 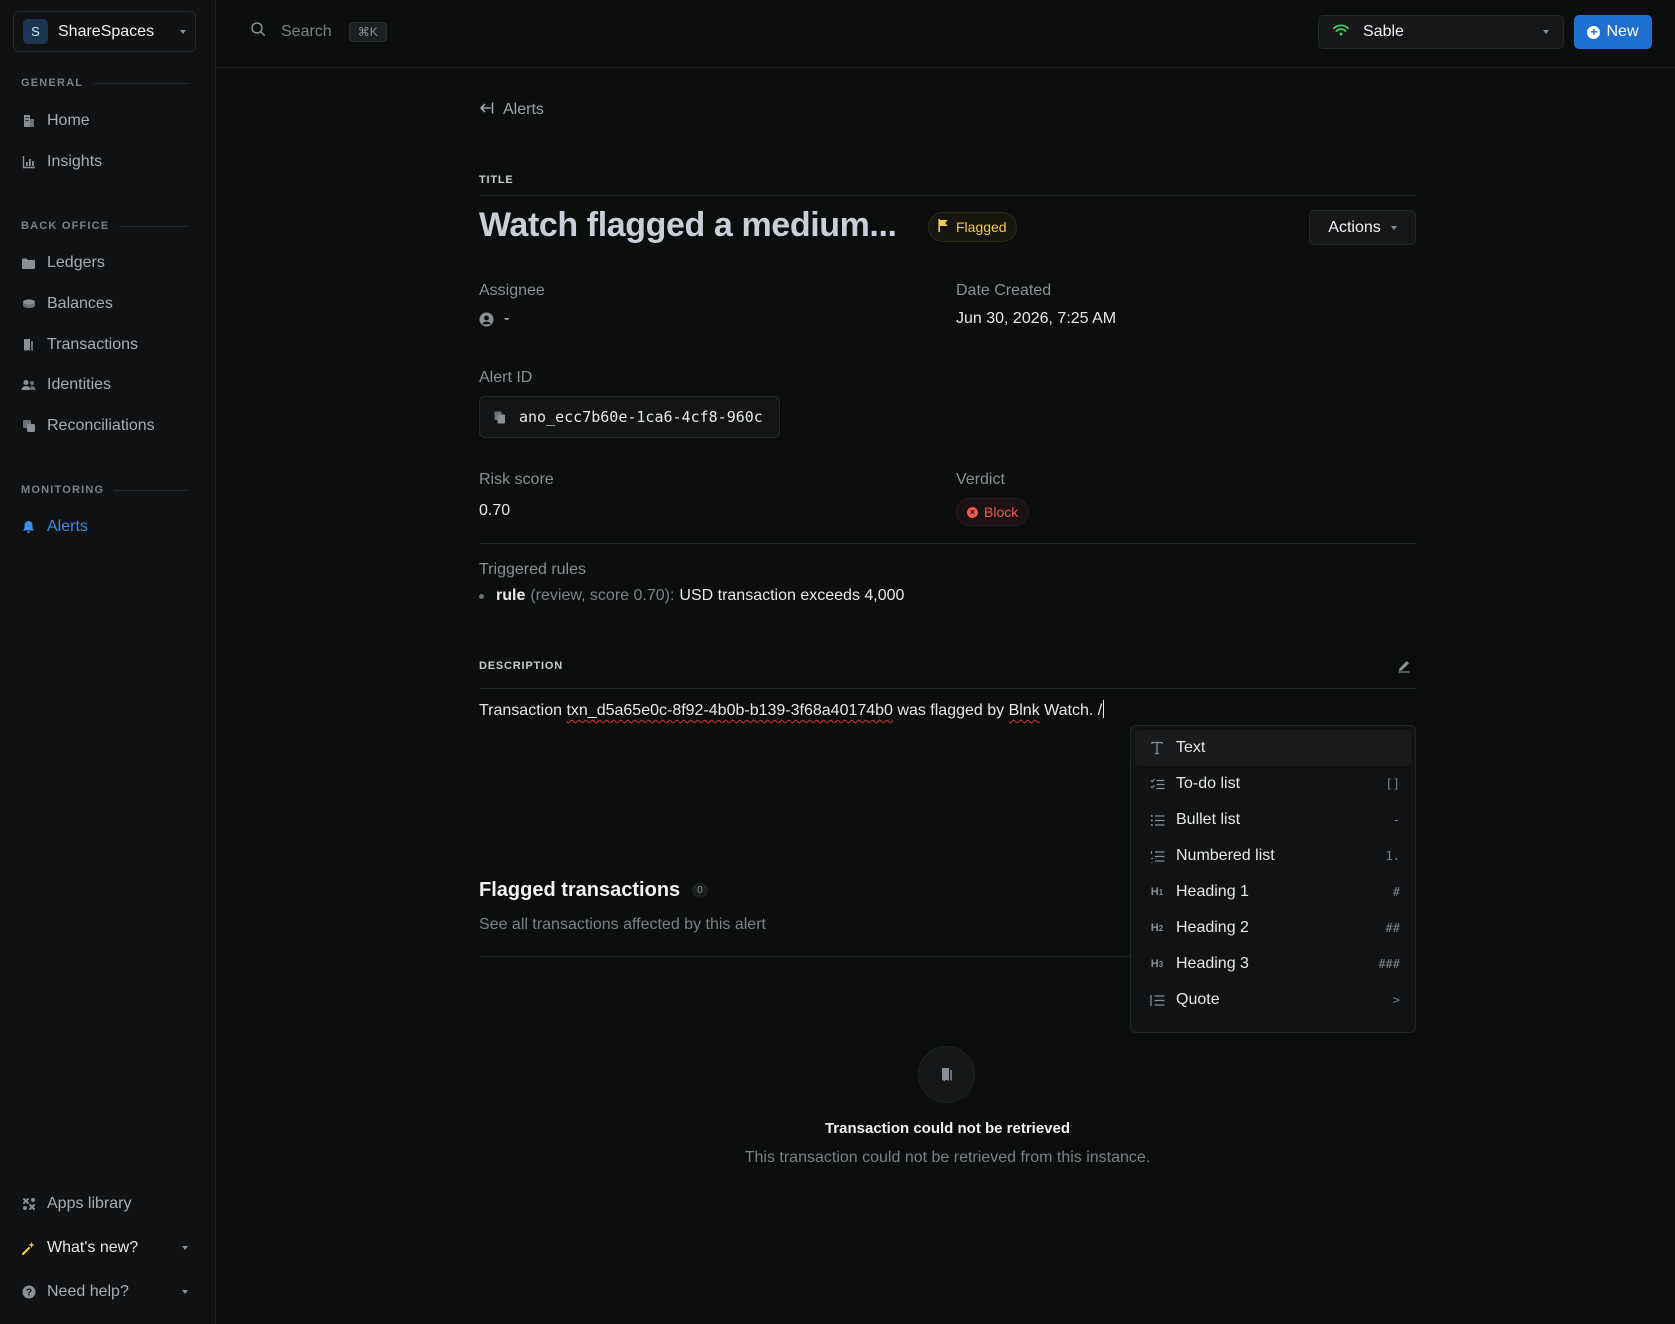 What do you see at coordinates (945, 34) in the screenshot?
I see `topbar: Search ⌘K Sable + New` at bounding box center [945, 34].